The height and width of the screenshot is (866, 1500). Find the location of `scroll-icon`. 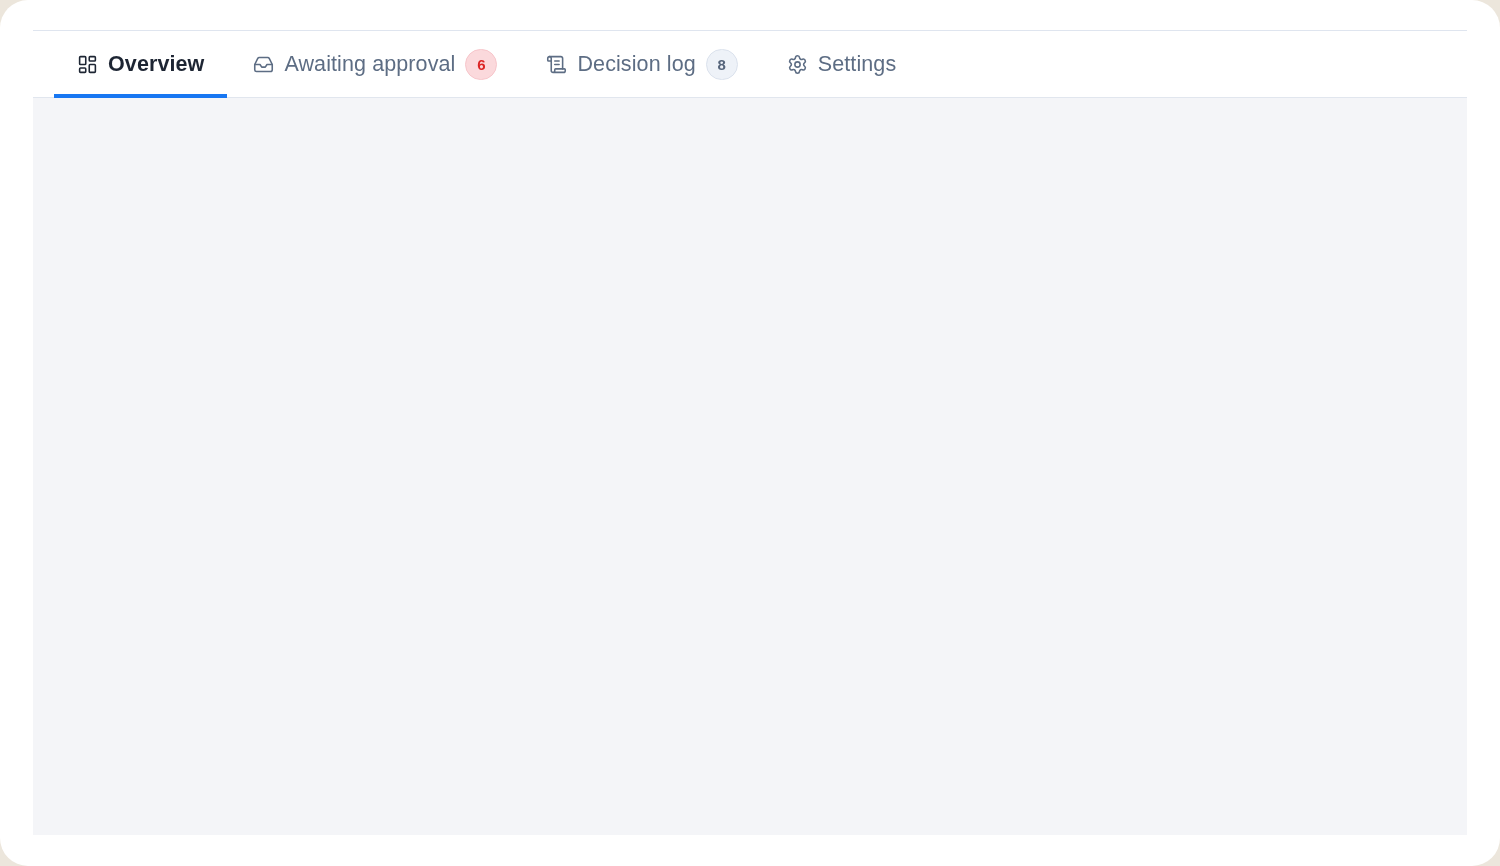

scroll-icon is located at coordinates (557, 64).